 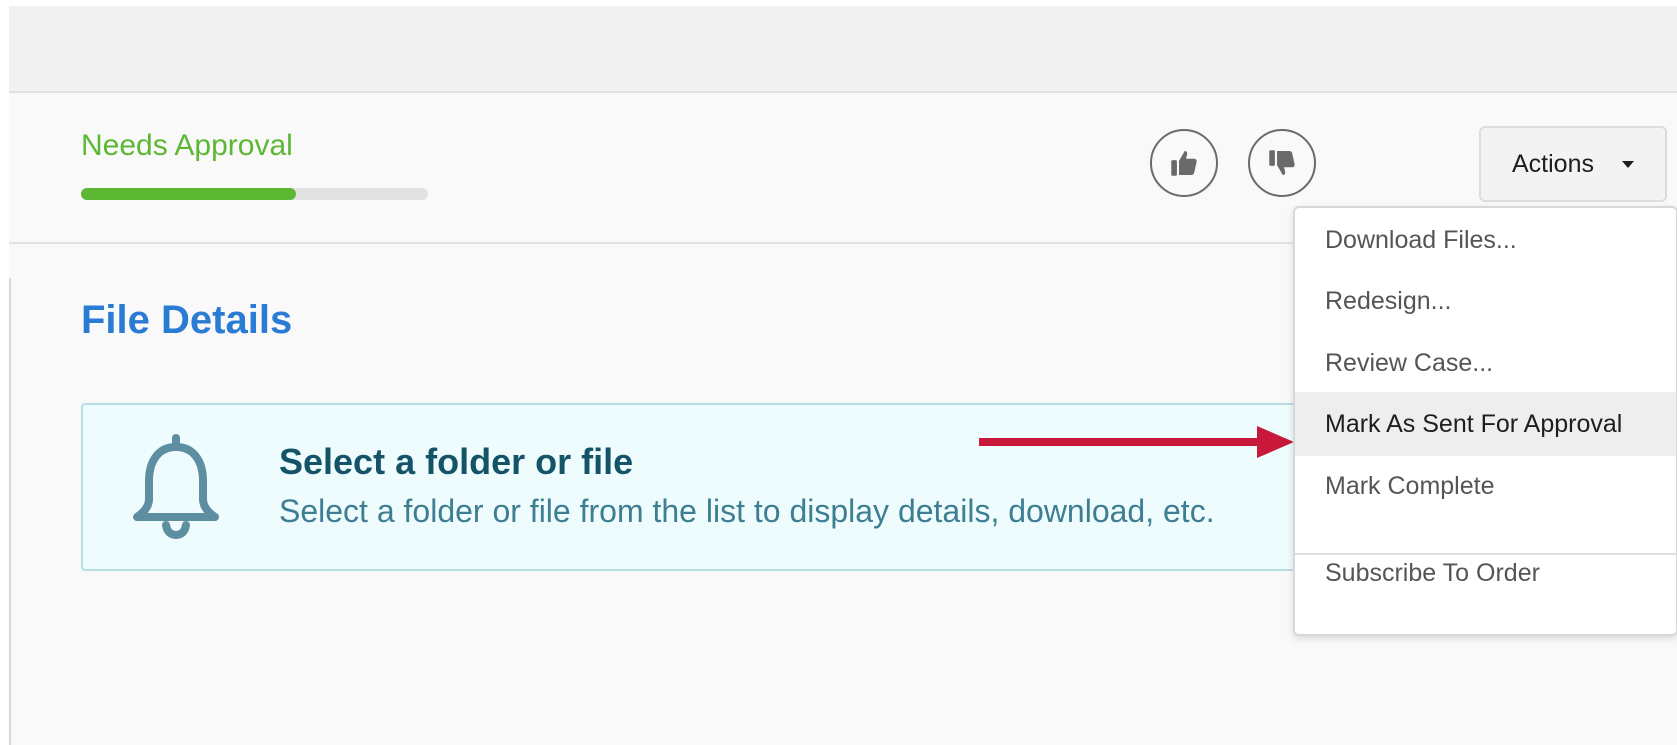 I want to click on status-progress-bar, so click(x=254, y=194).